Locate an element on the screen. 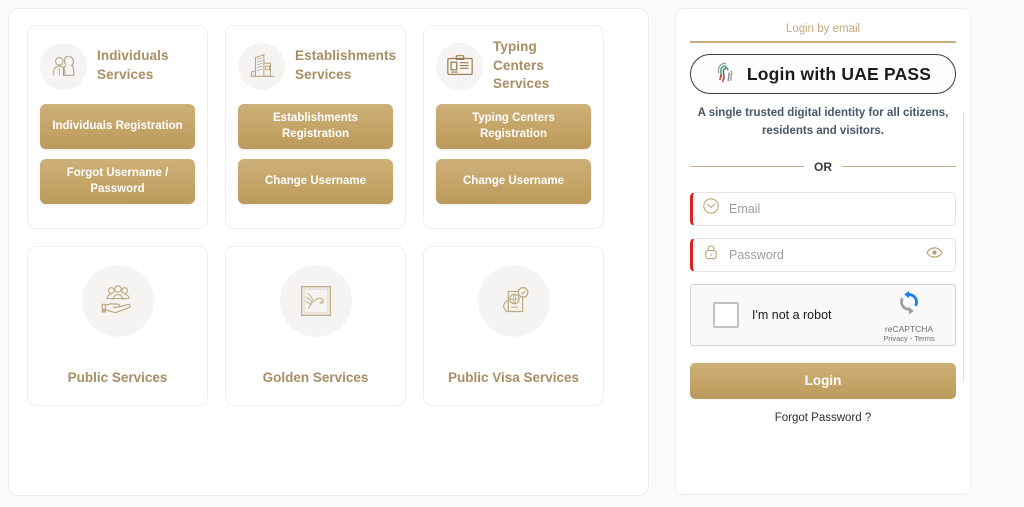 The image size is (1024, 507). link-card-public-visa-services: Public Visa Services is located at coordinates (513, 326).